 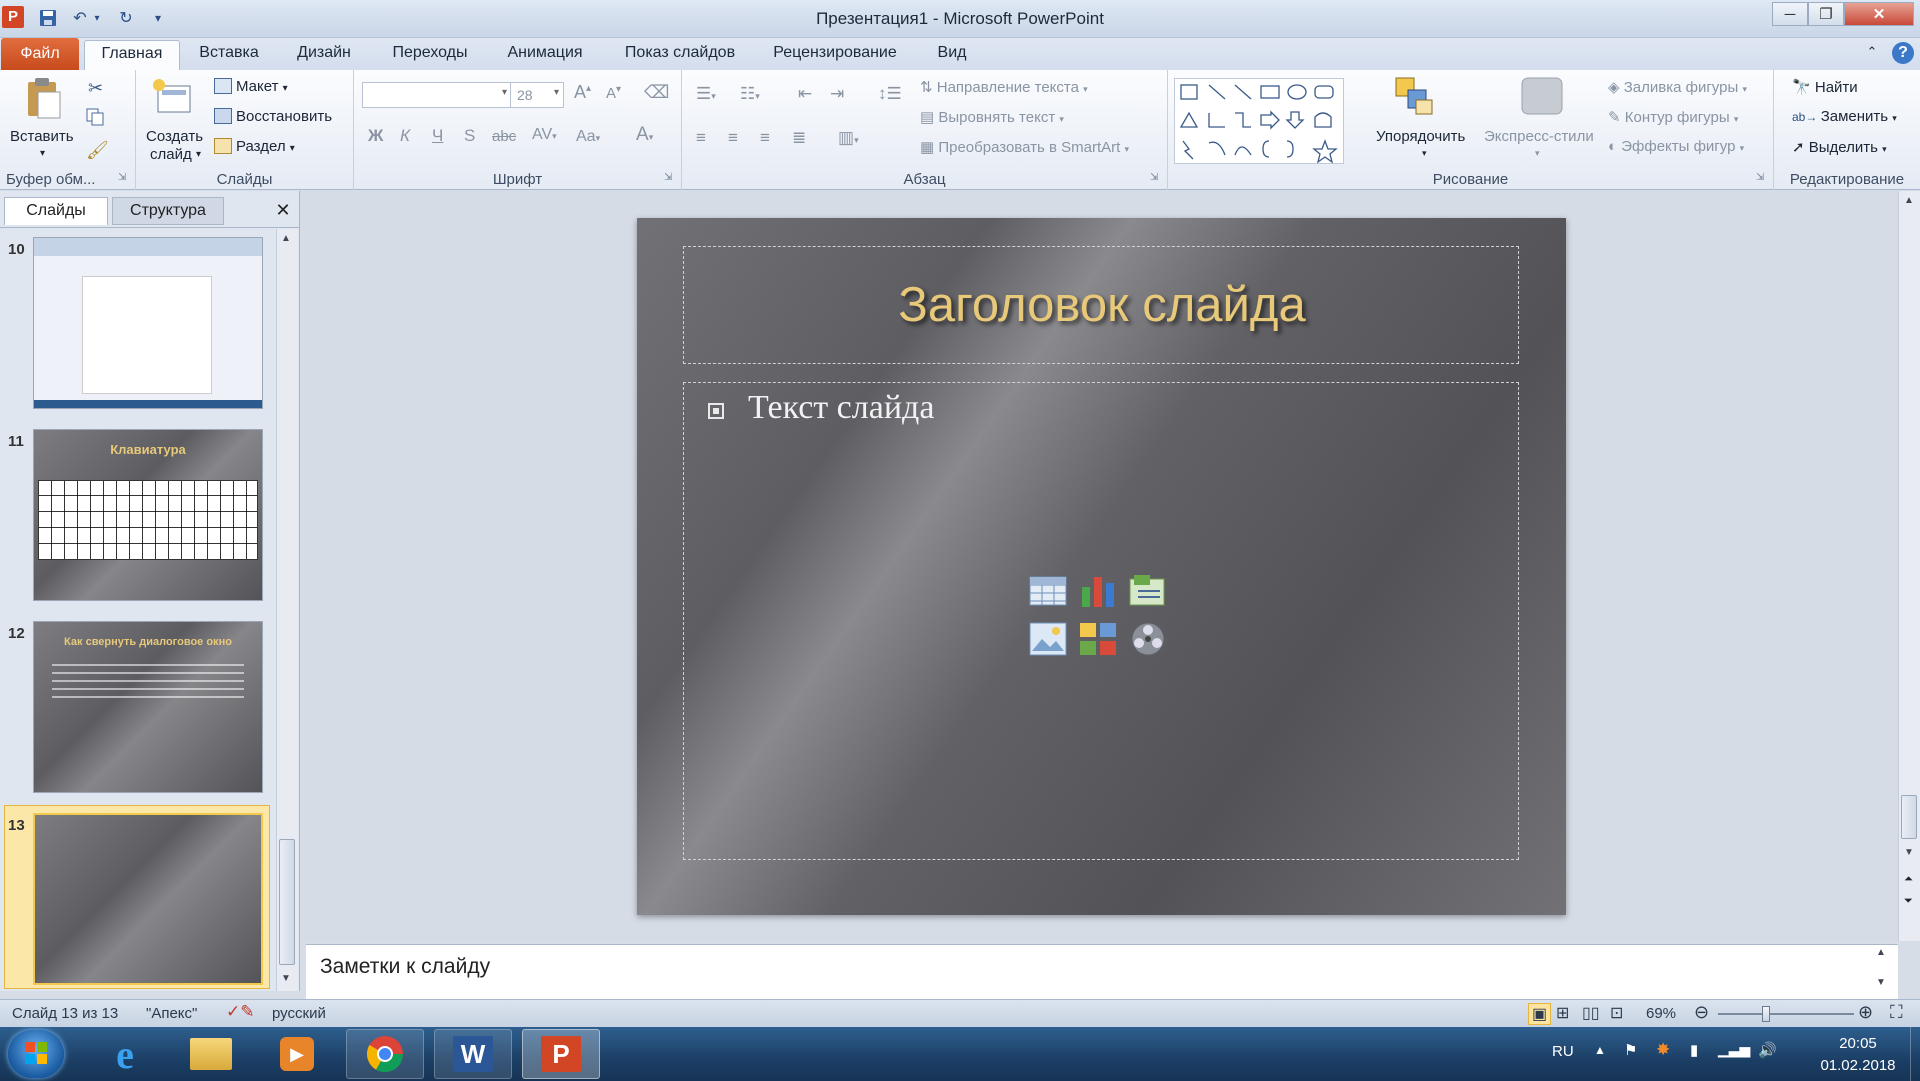 I want to click on insert-clipart-icon, so click(x=1098, y=639).